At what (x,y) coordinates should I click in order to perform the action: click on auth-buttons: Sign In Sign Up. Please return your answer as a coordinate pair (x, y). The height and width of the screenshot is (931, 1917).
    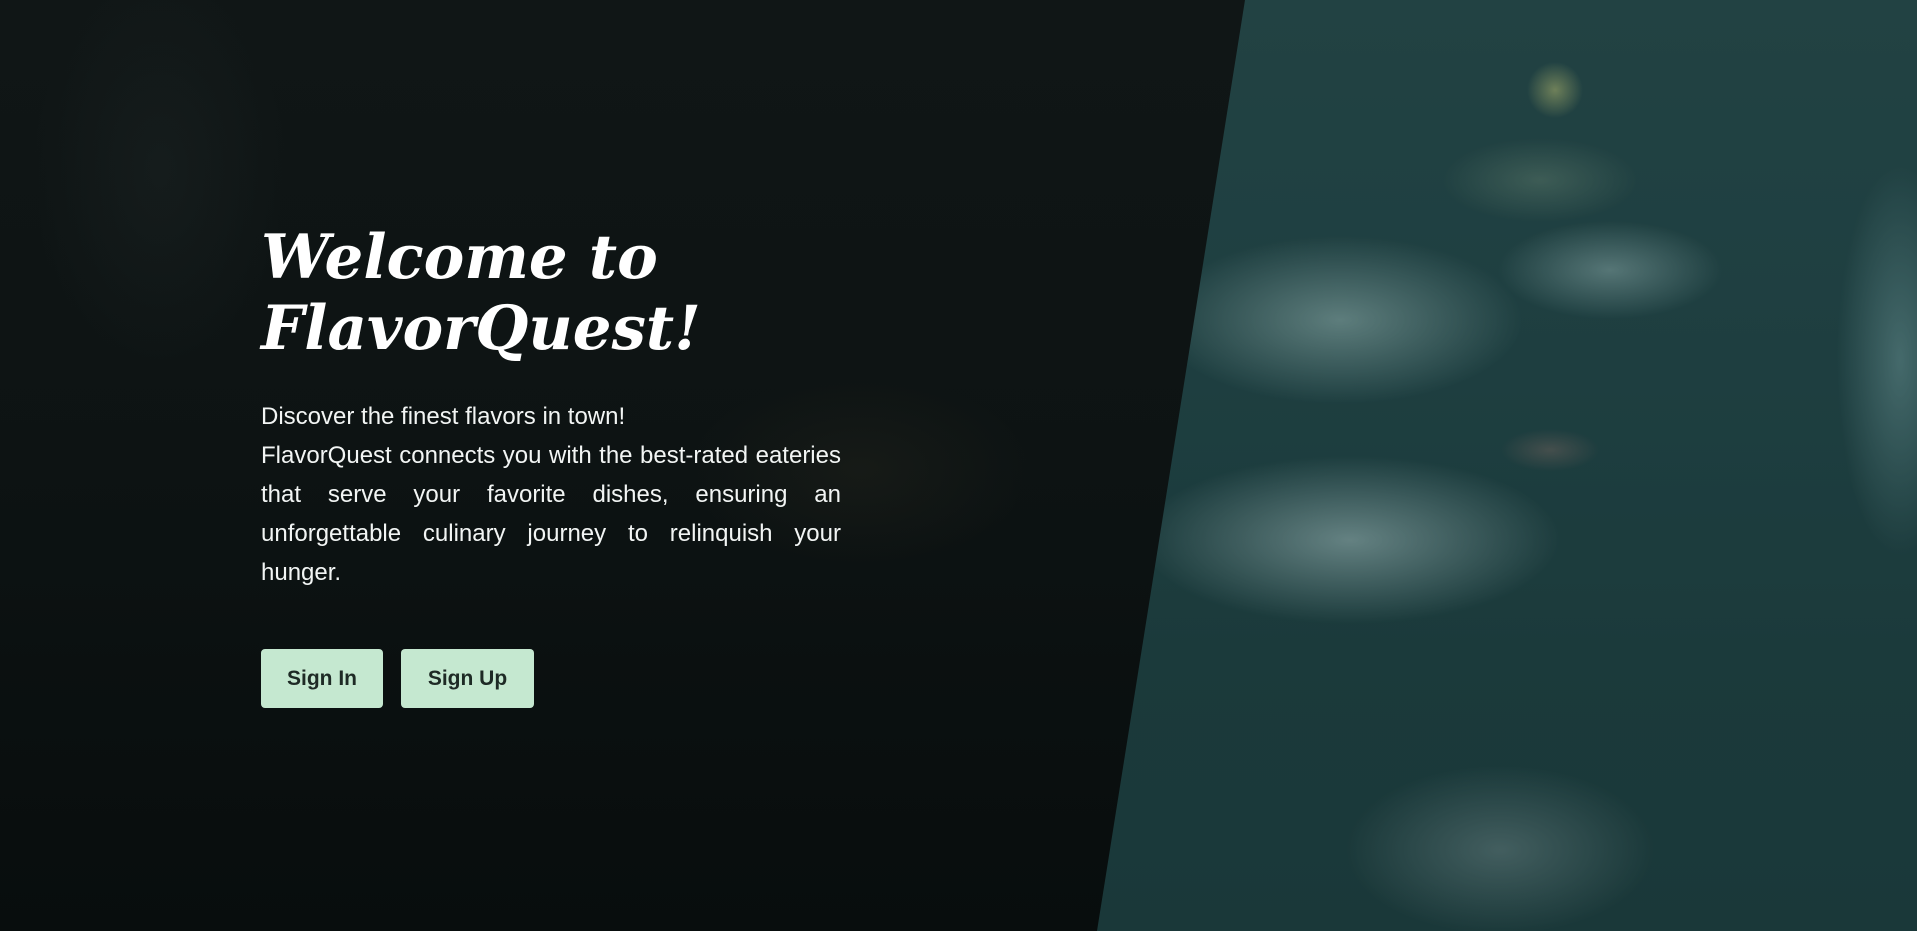
    Looking at the image, I should click on (397, 678).